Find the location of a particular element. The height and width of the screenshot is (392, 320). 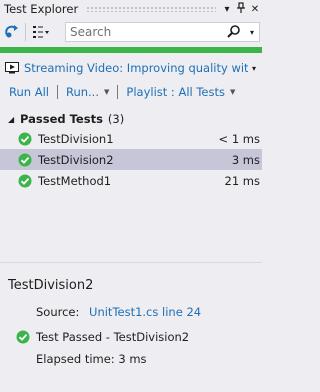

close-icon: ✕ is located at coordinates (255, 9).